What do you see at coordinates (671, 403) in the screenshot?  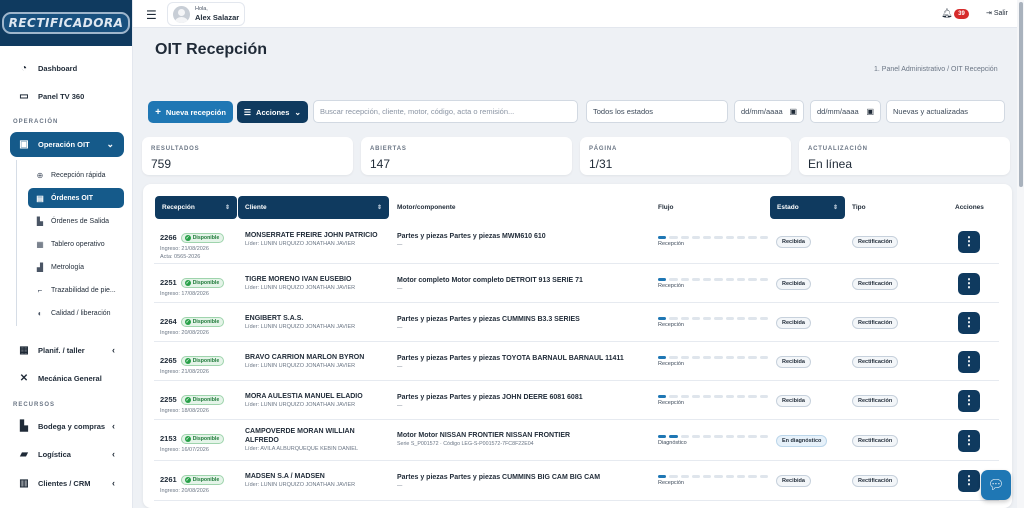 I see `flow-label: Recepción` at bounding box center [671, 403].